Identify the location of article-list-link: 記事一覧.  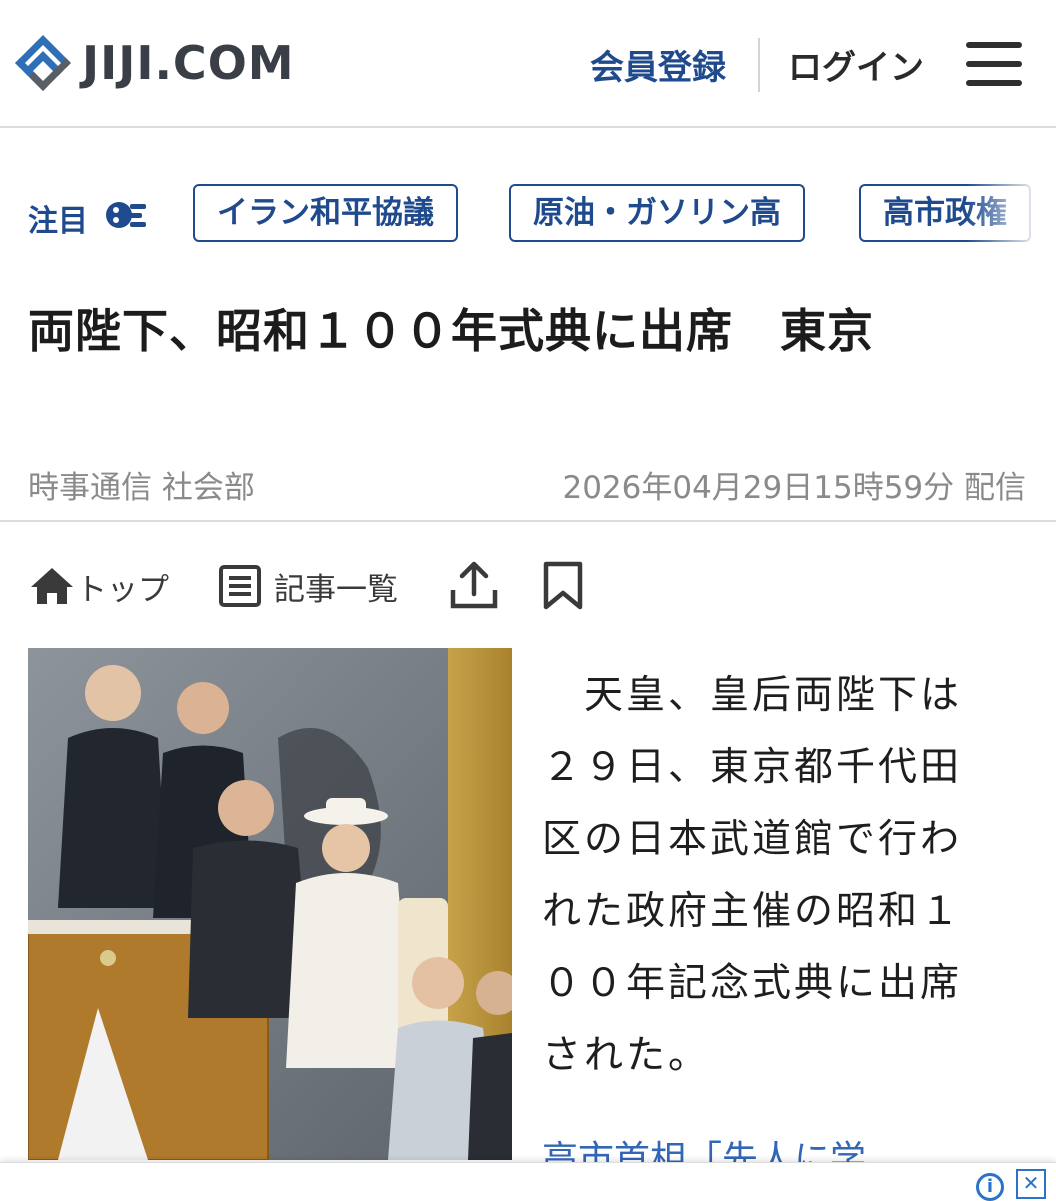
(308, 586).